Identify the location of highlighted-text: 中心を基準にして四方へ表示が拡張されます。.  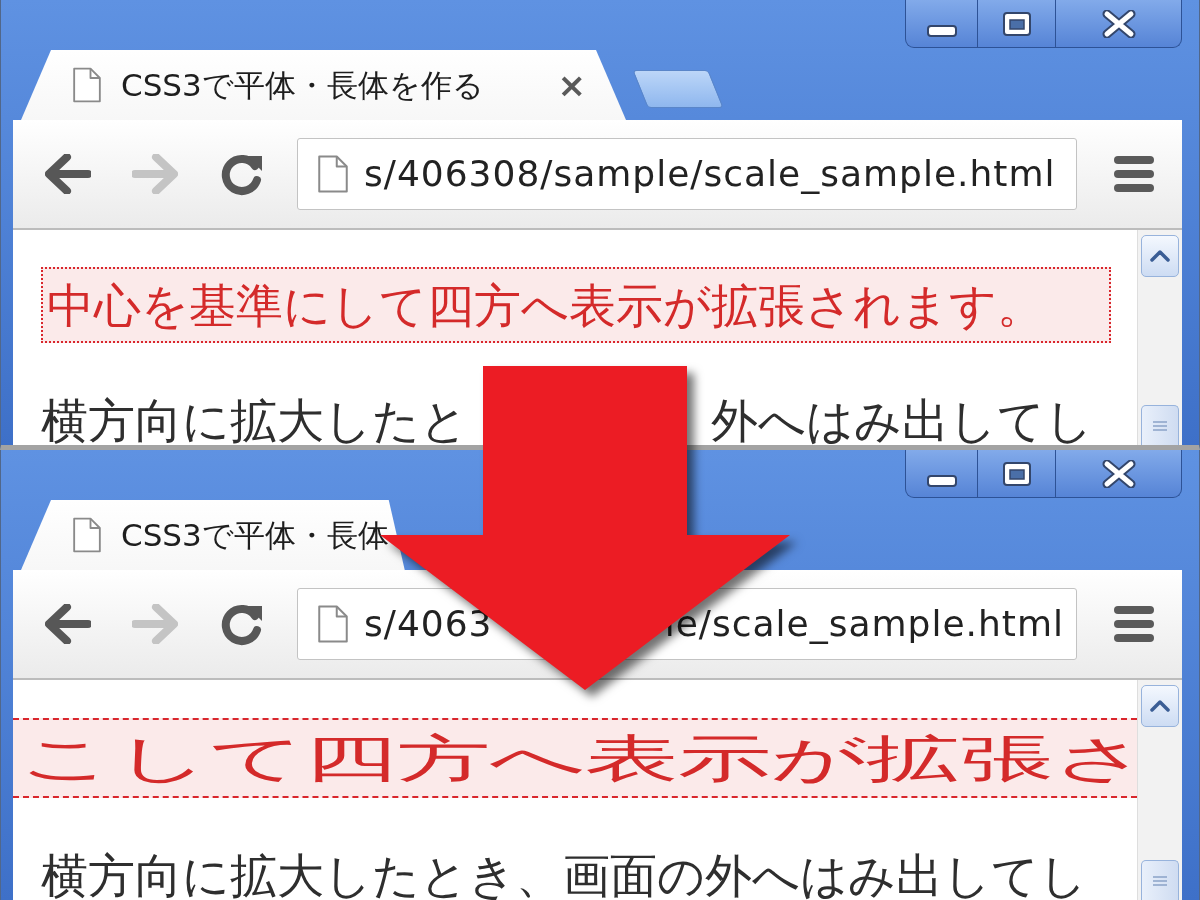
(545, 305).